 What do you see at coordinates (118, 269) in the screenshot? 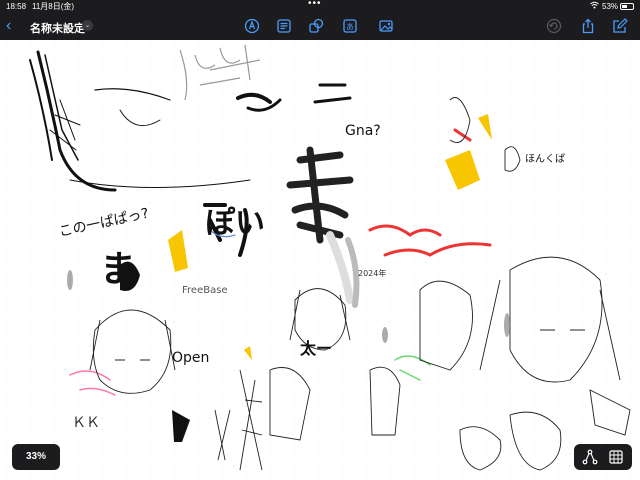
I see `canvas-text-ma: ま` at bounding box center [118, 269].